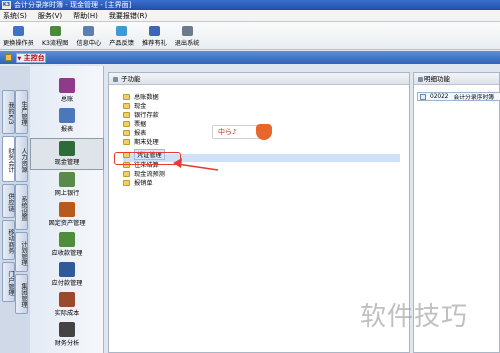 The height and width of the screenshot is (353, 500). I want to click on folder-bank-deposit: 银行存款, so click(141, 114).